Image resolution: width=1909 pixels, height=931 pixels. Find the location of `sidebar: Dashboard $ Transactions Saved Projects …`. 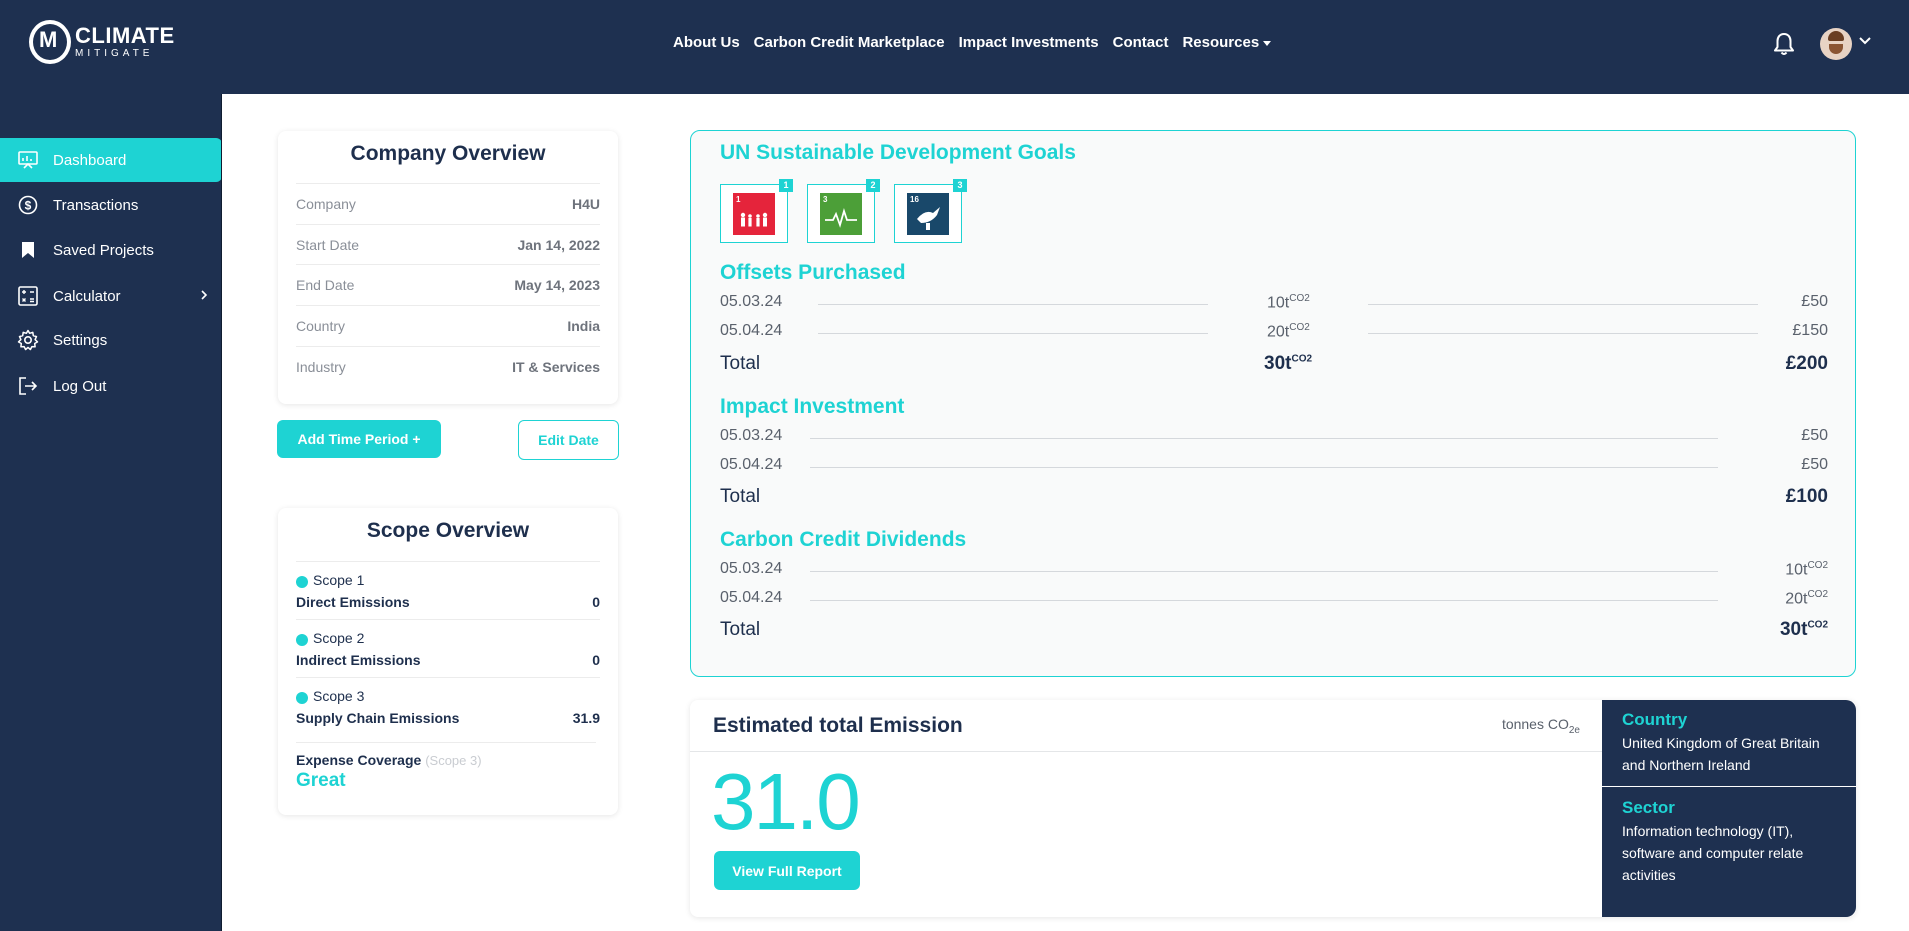

sidebar: Dashboard $ Transactions Saved Projects … is located at coordinates (111, 512).